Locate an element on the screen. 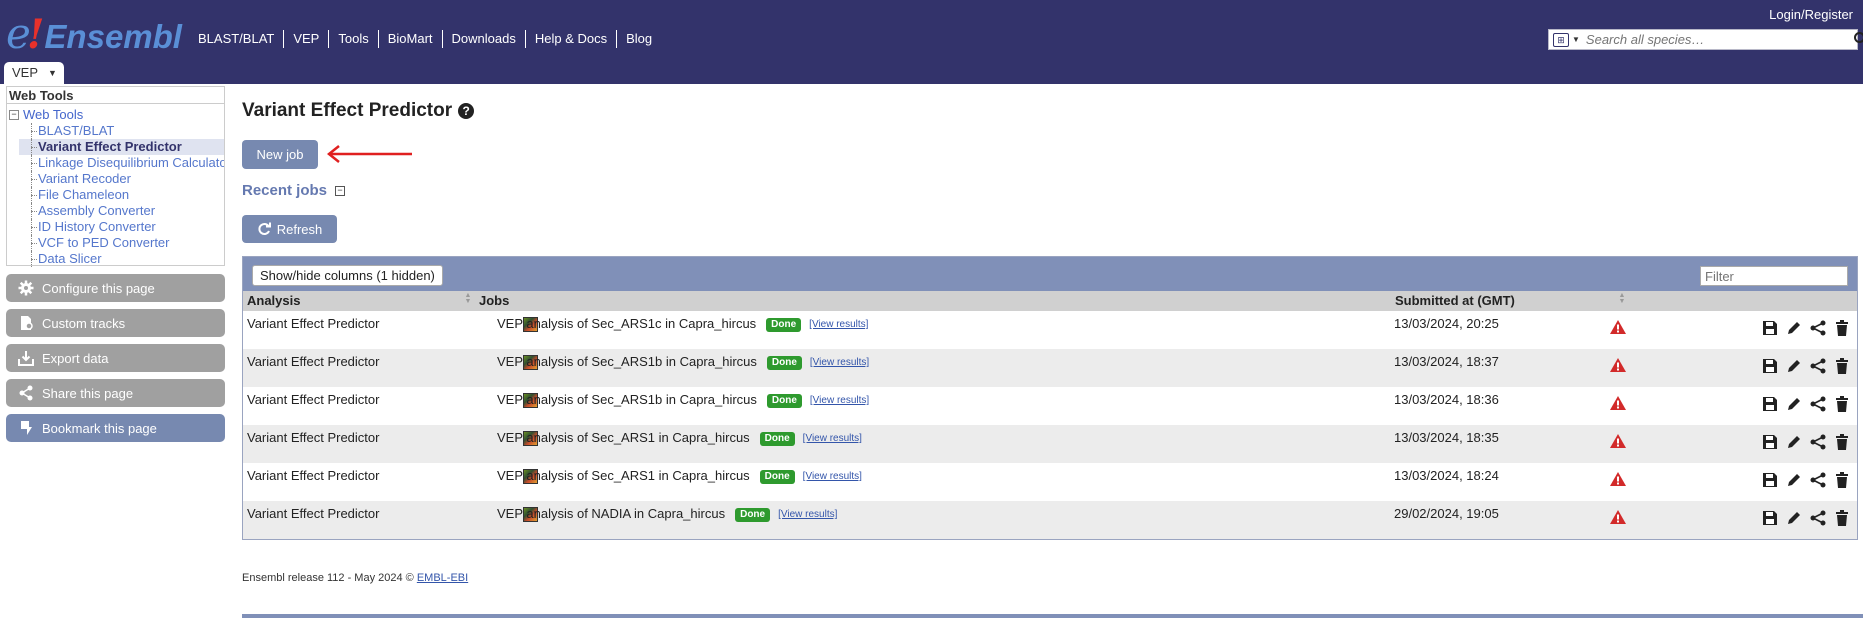 The image size is (1863, 624). column-header-submitted: Submitted at (GMT) is located at coordinates (1455, 300).